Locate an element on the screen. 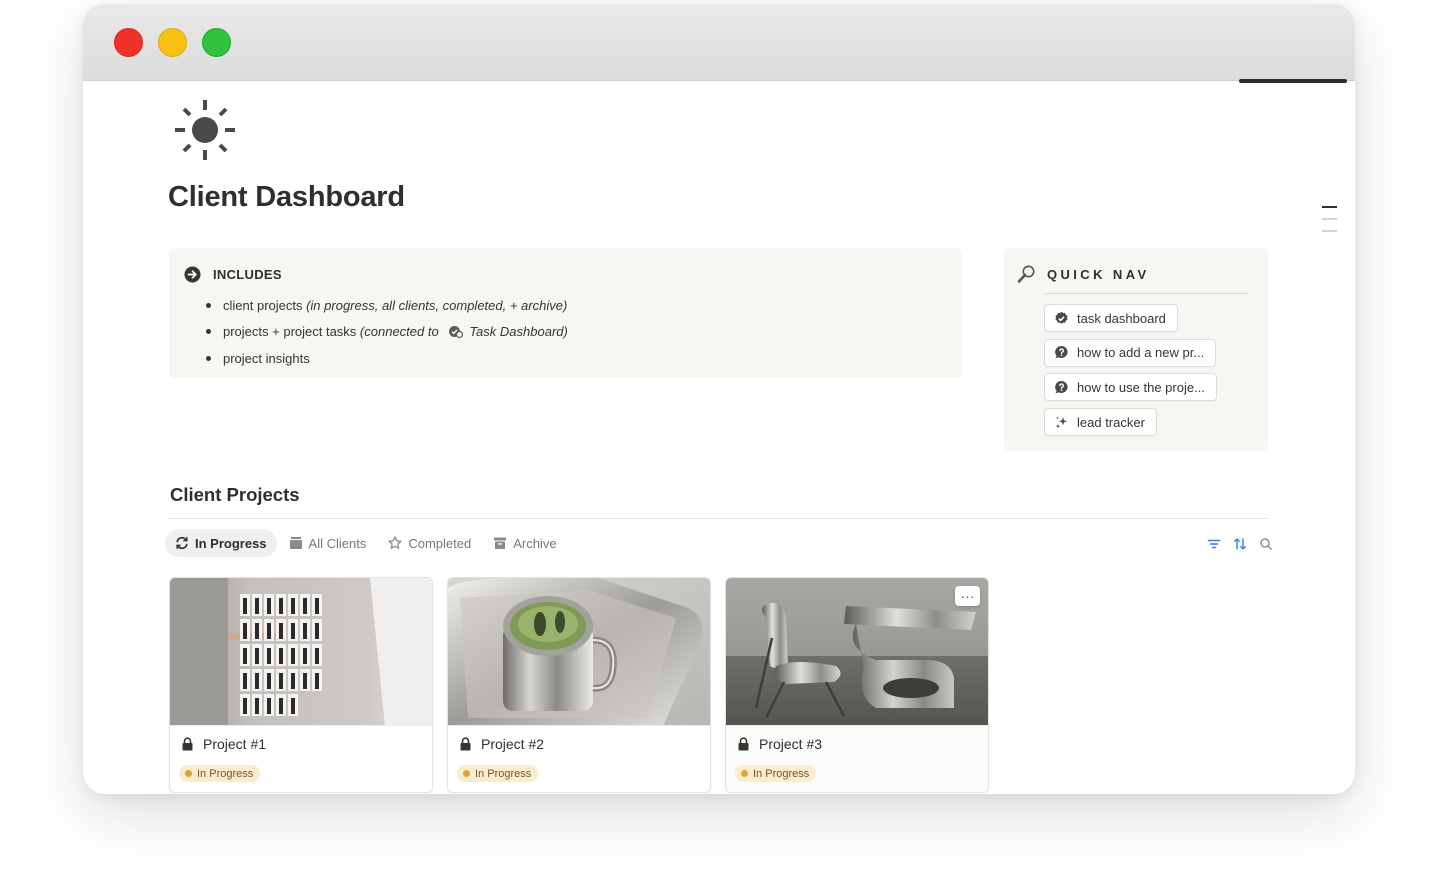 Image resolution: width=1447 pixels, height=894 pixels. filter-icon is located at coordinates (1214, 544).